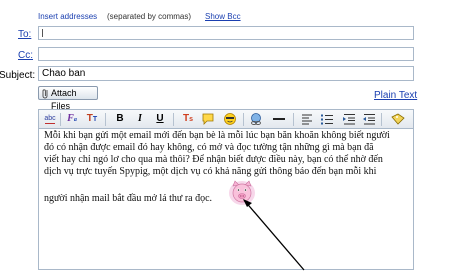  What do you see at coordinates (223, 16) in the screenshot?
I see `show-bcc-link: Show Bcc` at bounding box center [223, 16].